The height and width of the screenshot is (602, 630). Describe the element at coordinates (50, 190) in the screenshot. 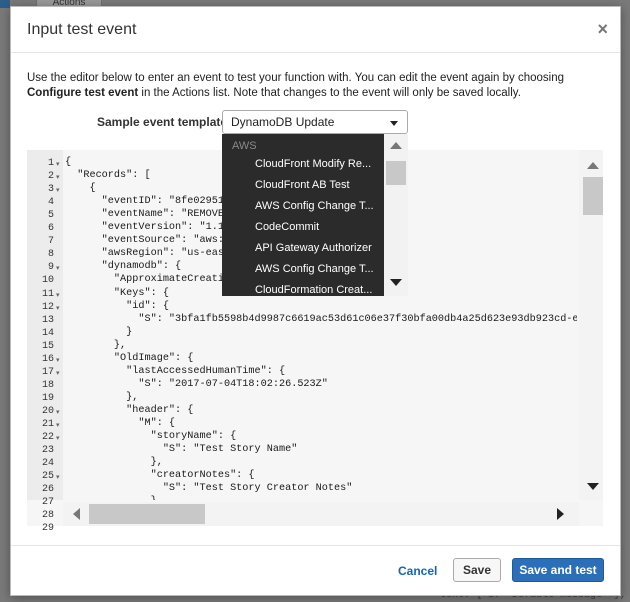

I see `line-number: 3` at that location.